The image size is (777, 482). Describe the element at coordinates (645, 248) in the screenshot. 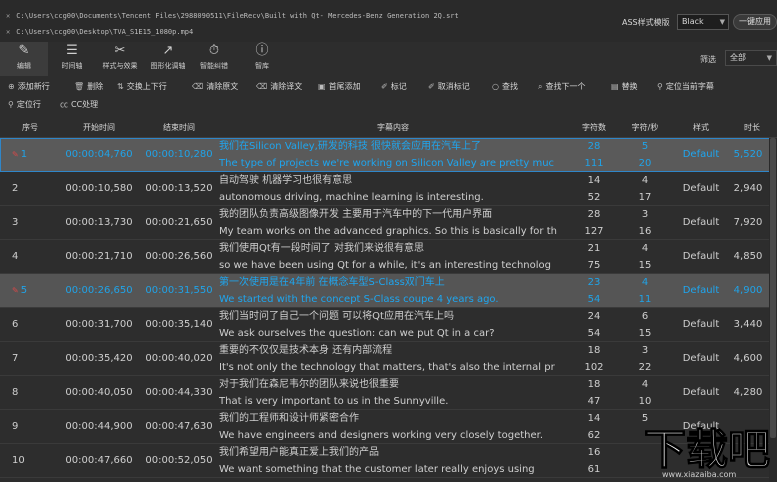

I see `cps-source: 4` at that location.